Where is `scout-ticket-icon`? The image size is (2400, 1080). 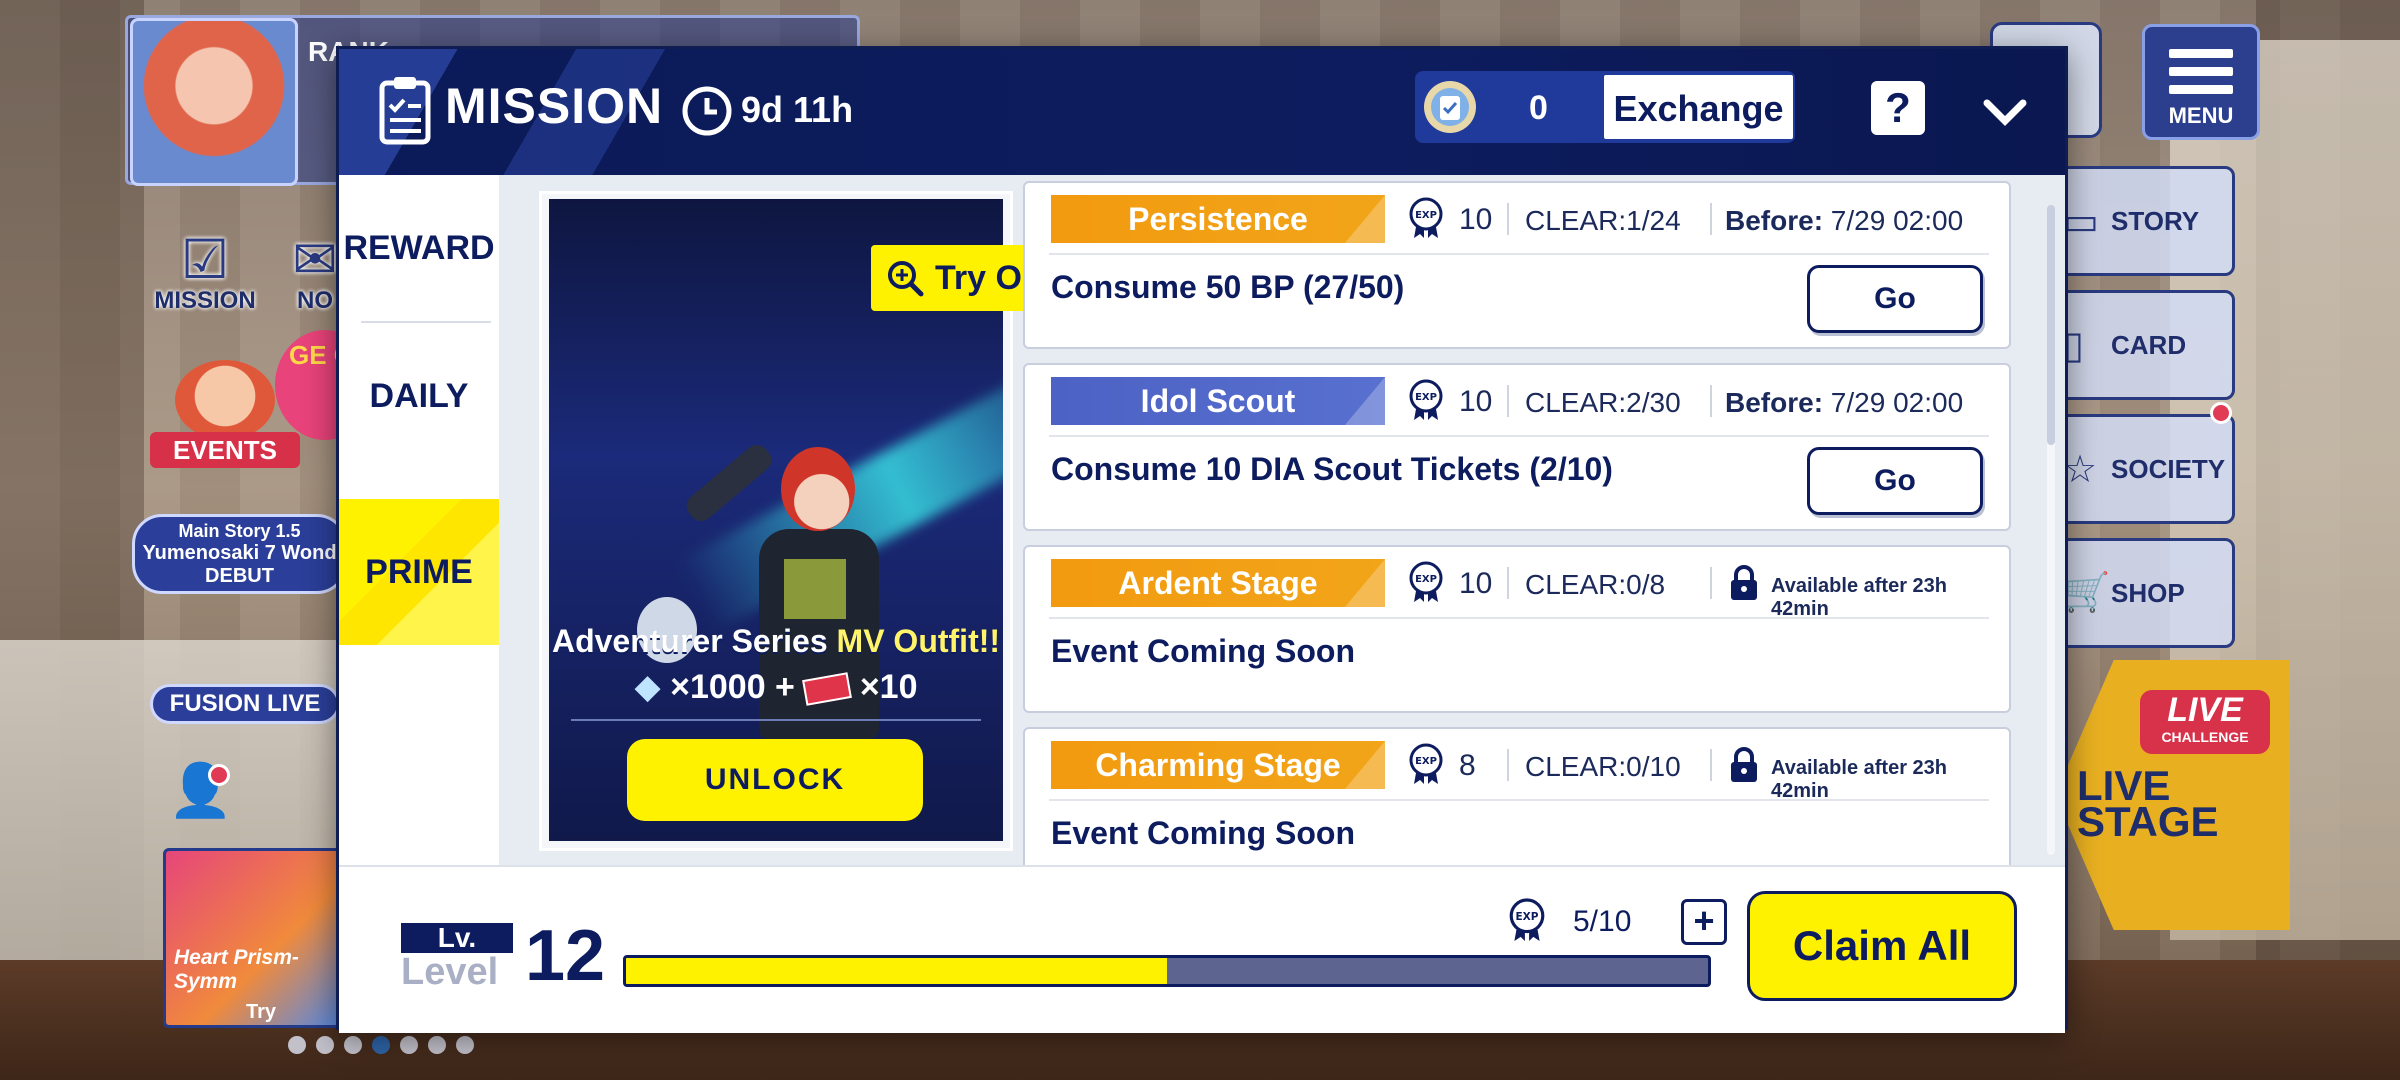
scout-ticket-icon is located at coordinates (827, 689).